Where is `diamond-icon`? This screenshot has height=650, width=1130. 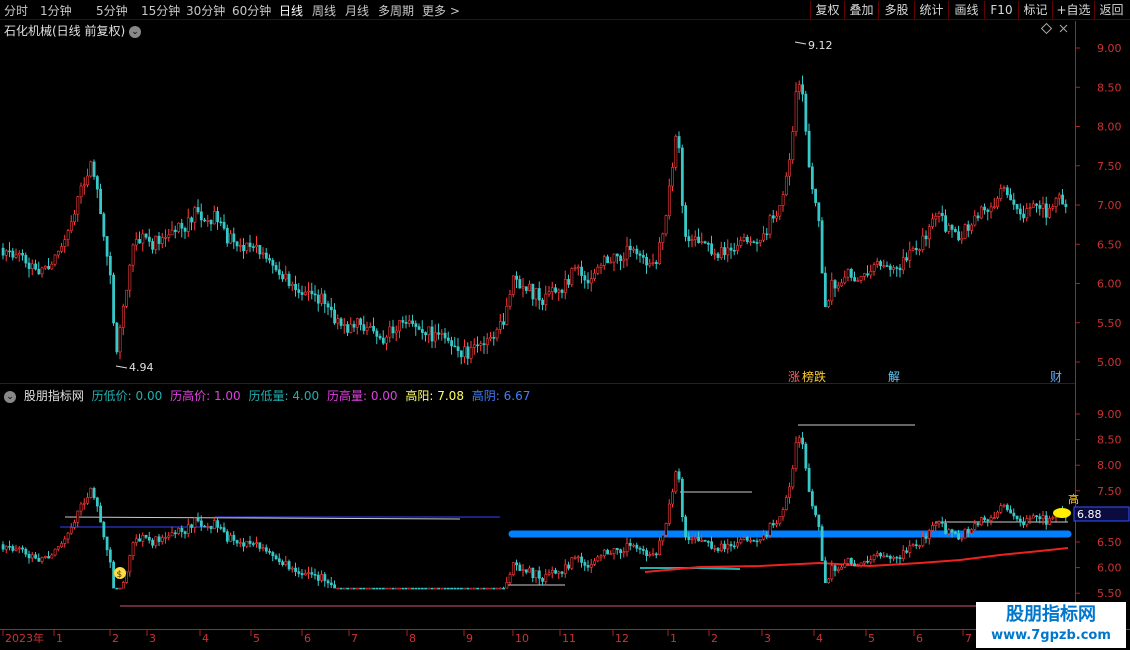 diamond-icon is located at coordinates (1046, 28).